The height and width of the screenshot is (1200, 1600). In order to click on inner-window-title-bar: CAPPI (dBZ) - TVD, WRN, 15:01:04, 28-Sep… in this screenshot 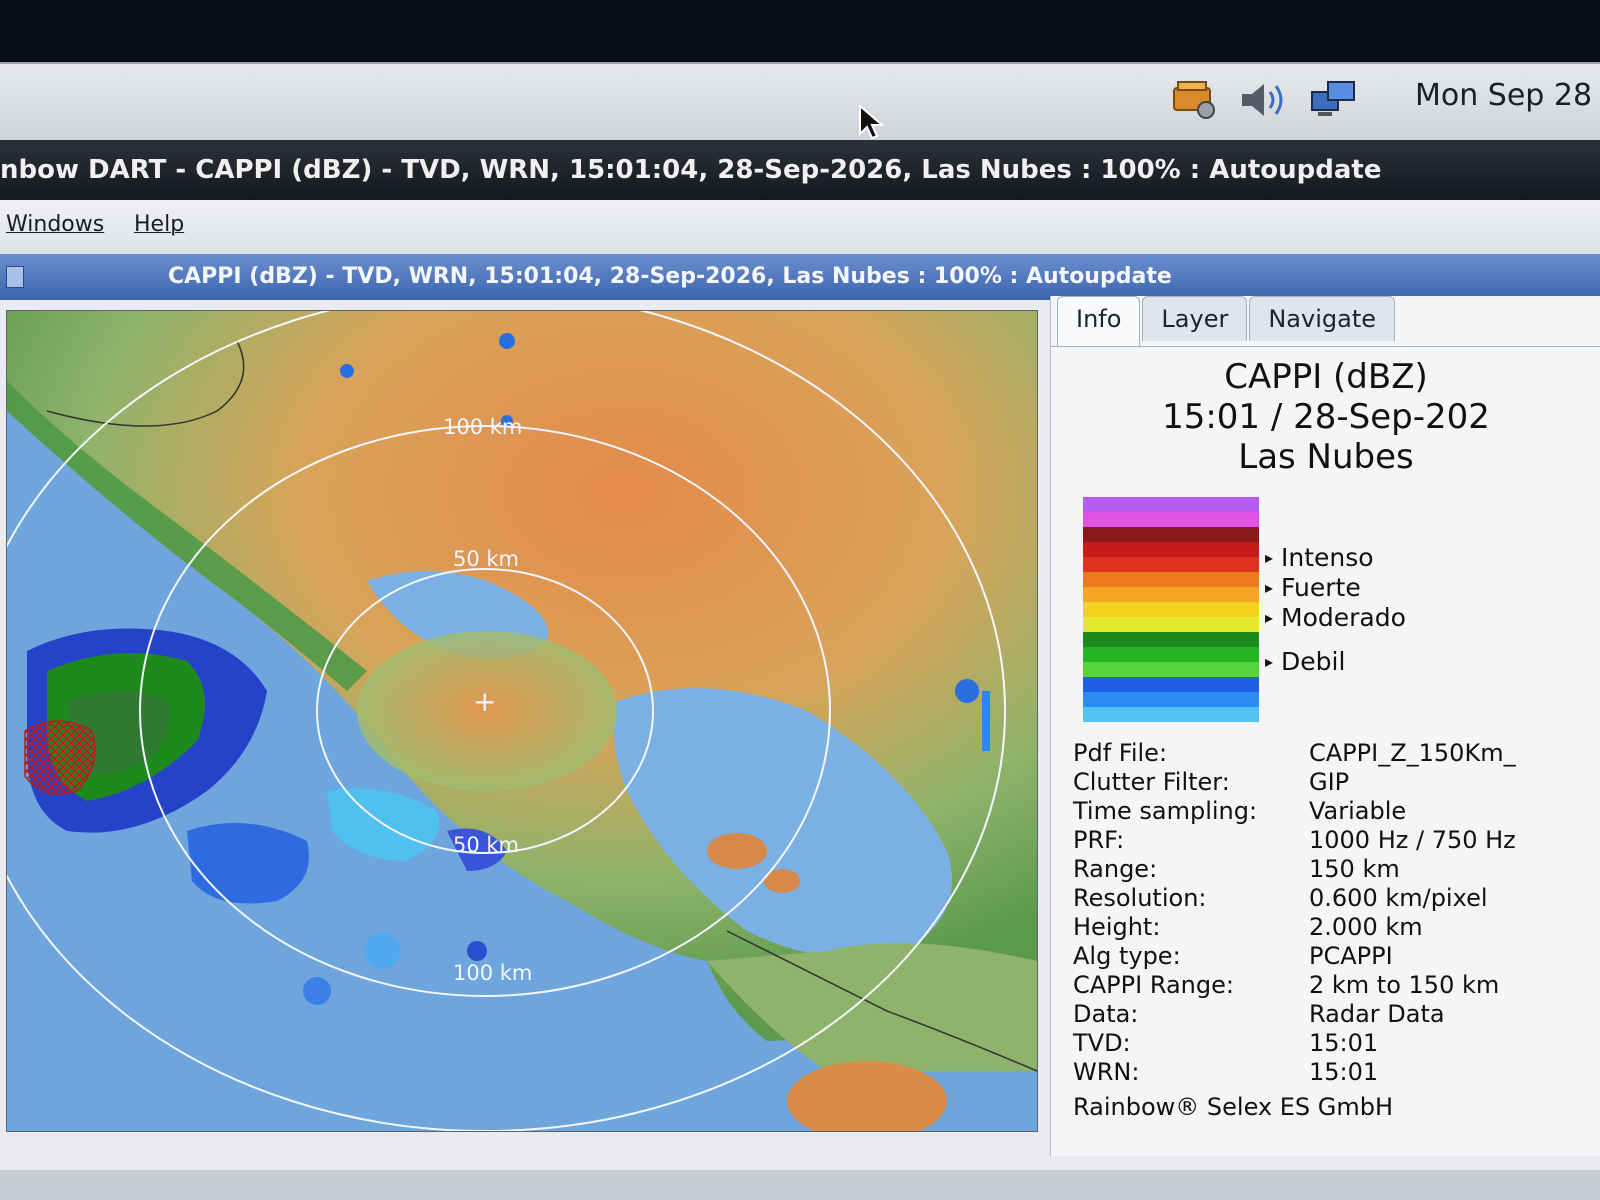, I will do `click(800, 277)`.